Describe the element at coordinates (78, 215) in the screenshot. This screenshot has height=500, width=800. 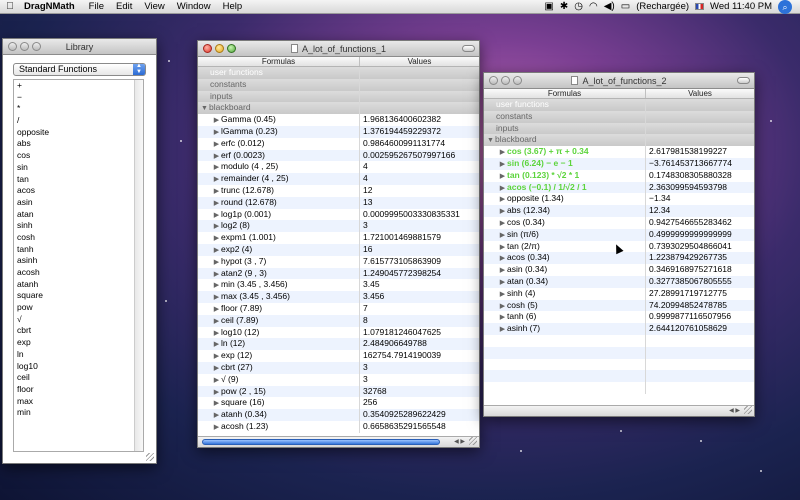
I see `library-item: atan` at that location.